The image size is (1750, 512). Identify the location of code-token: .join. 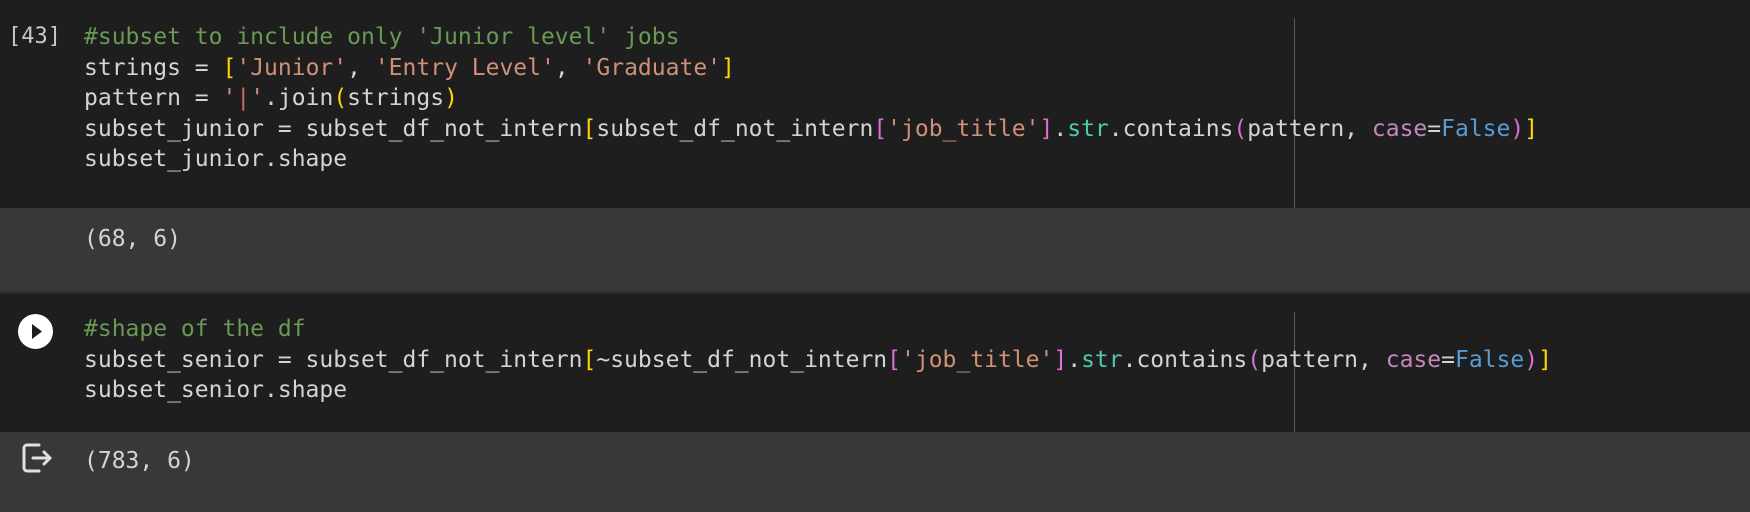
(299, 98).